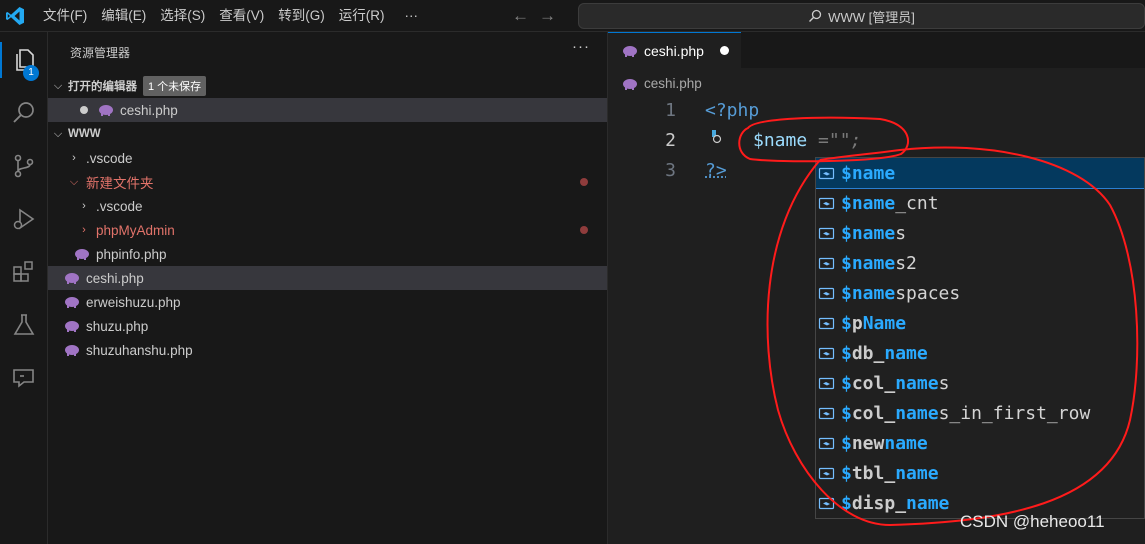 This screenshot has width=1145, height=544. Describe the element at coordinates (241, 16) in the screenshot. I see `menu-view: 查看(V)` at that location.